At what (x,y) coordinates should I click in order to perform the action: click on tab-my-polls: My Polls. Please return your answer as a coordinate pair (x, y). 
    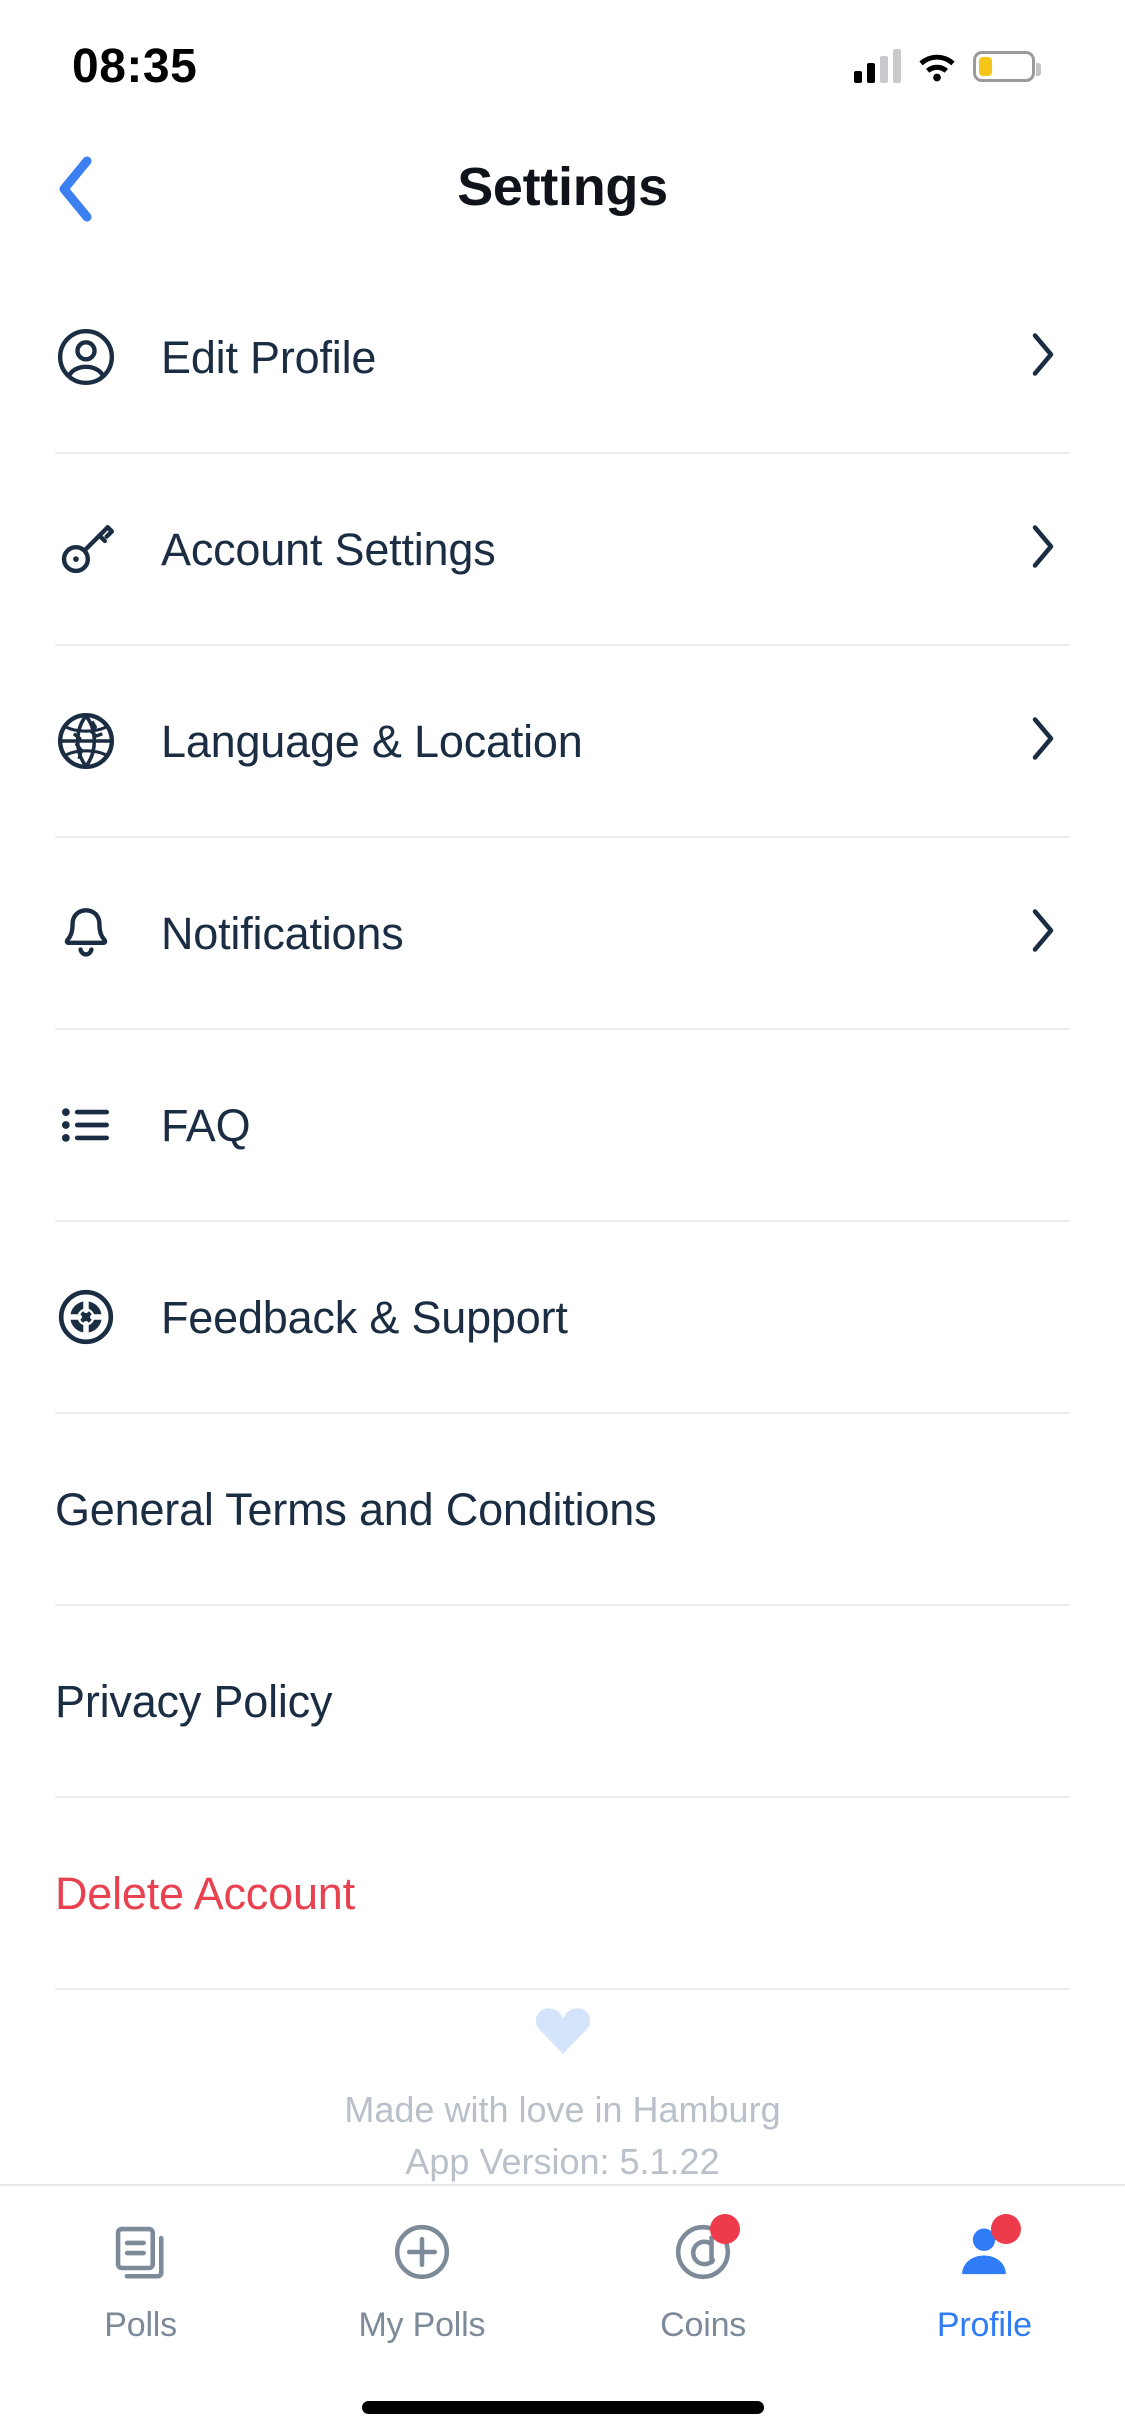
    Looking at the image, I should click on (421, 2278).